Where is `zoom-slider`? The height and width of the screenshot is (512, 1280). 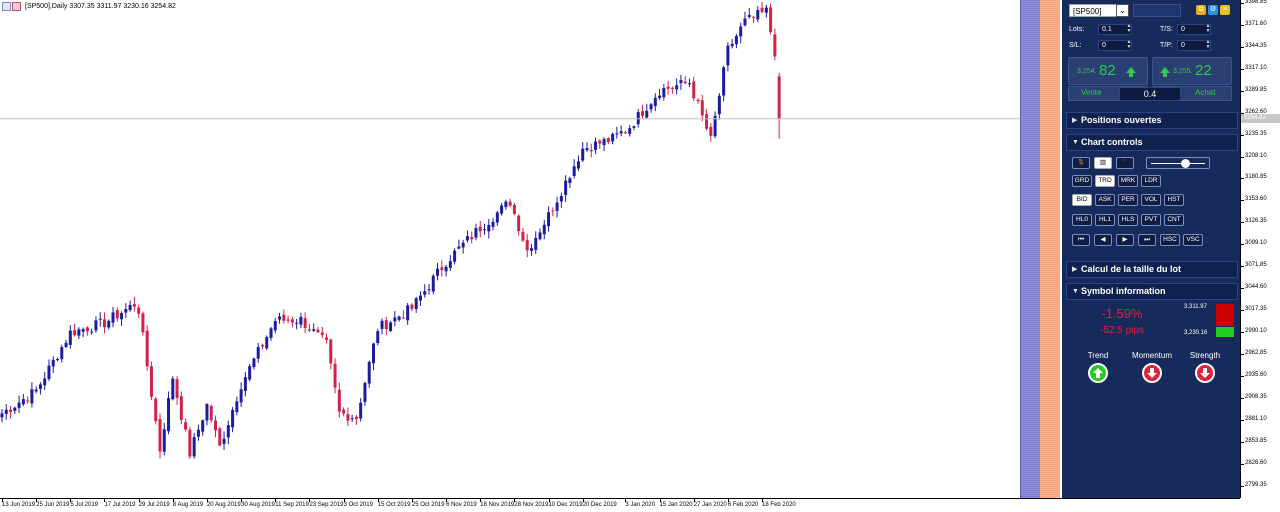 zoom-slider is located at coordinates (1178, 163).